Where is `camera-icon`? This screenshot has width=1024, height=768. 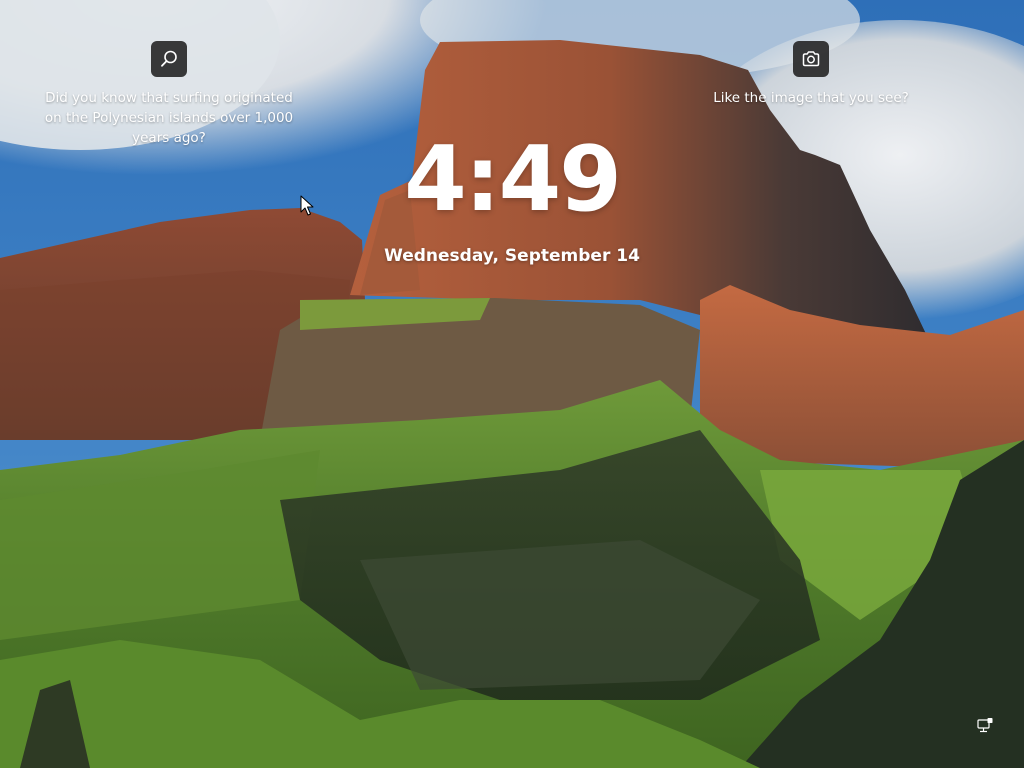
camera-icon is located at coordinates (811, 59).